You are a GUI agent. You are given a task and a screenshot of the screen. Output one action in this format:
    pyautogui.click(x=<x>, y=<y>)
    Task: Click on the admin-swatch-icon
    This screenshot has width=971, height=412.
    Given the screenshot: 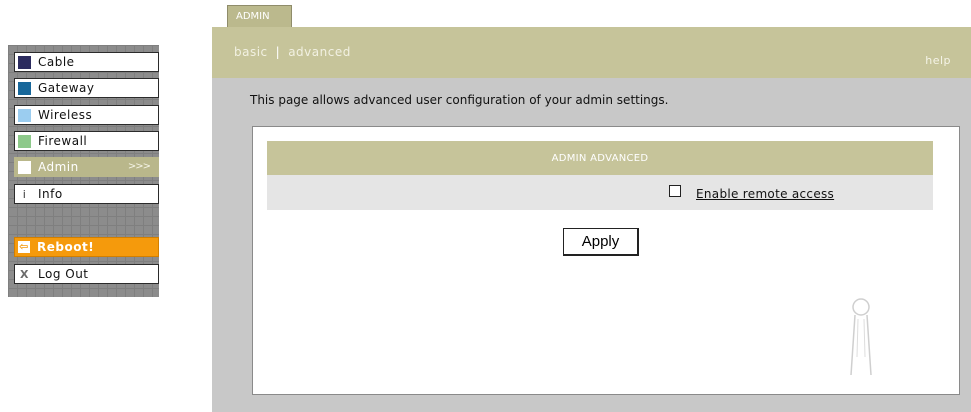 What is the action you would take?
    pyautogui.click(x=24, y=167)
    